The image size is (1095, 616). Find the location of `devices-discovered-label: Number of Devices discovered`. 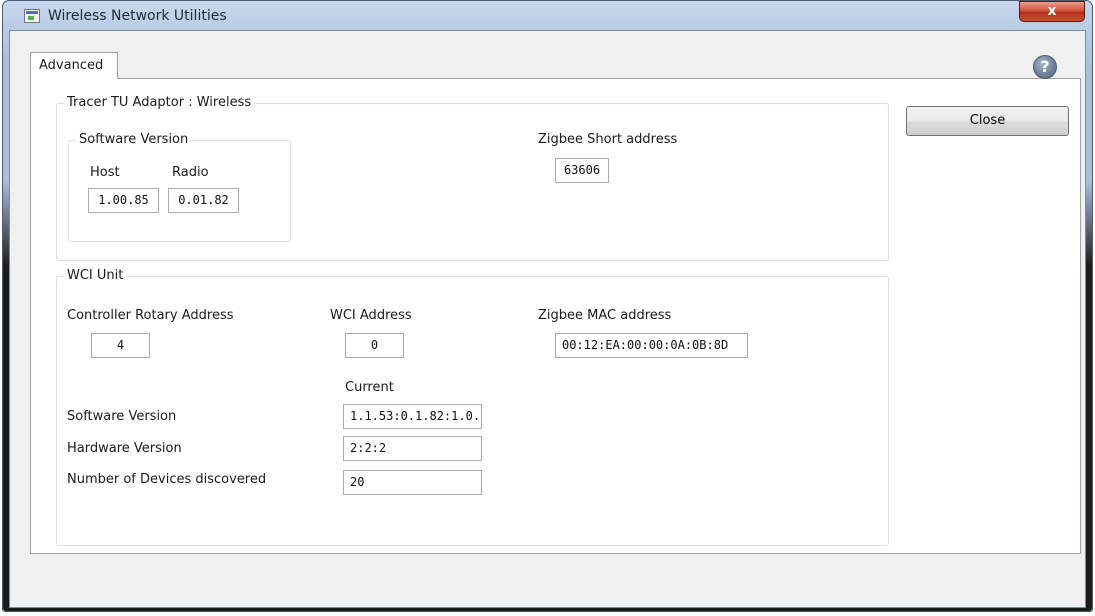

devices-discovered-label: Number of Devices discovered is located at coordinates (167, 479).